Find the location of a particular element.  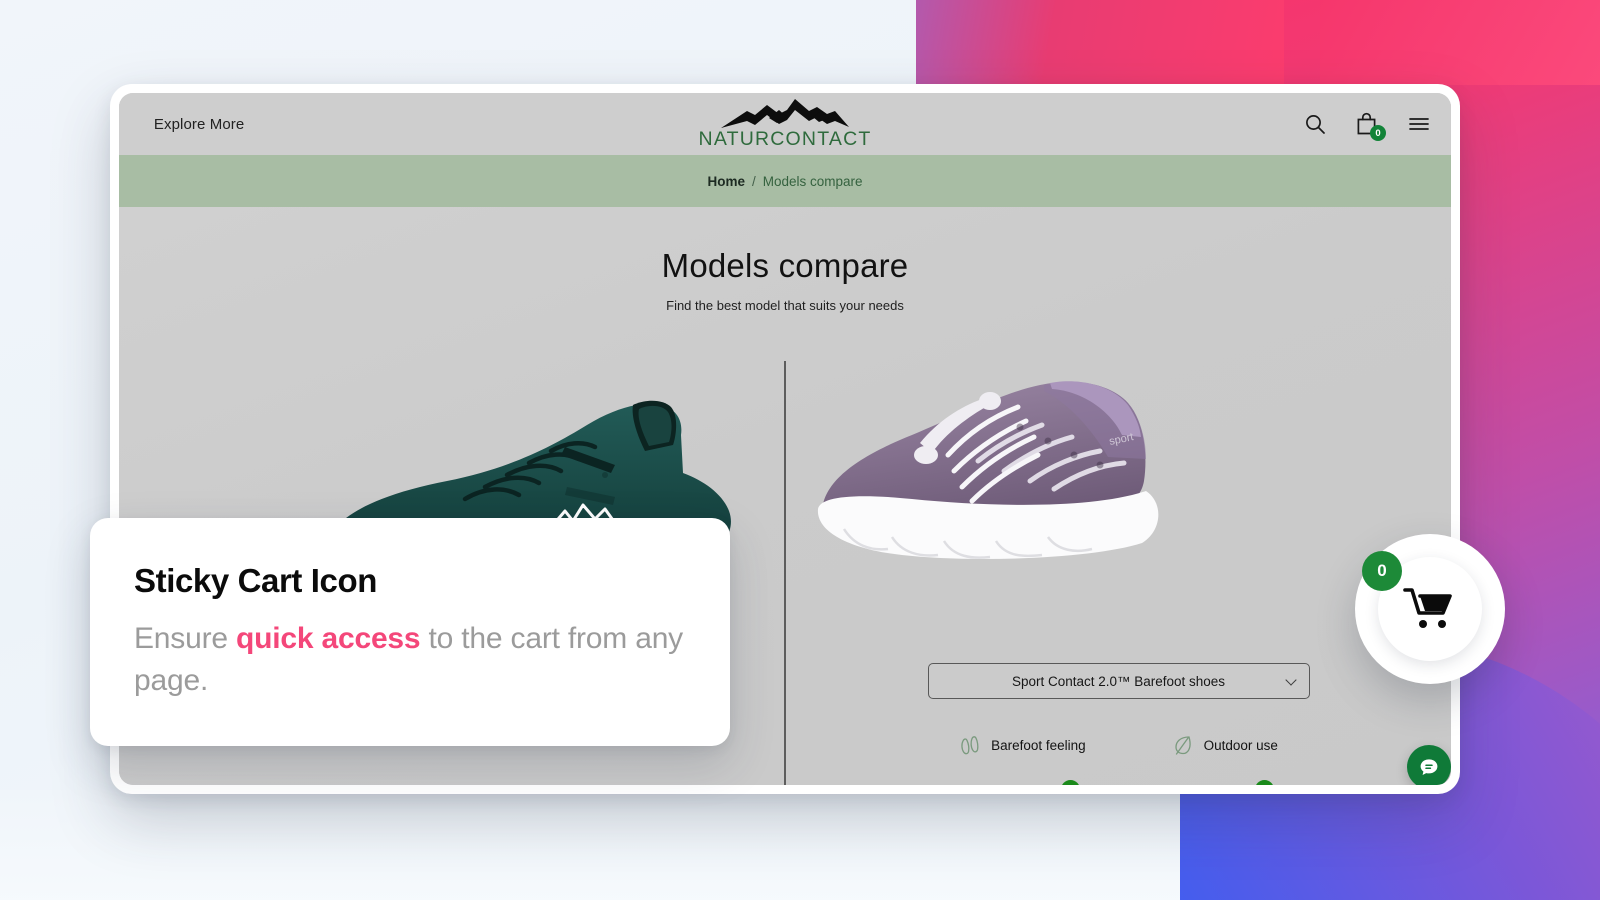

leaf-icon is located at coordinates (1182, 745).